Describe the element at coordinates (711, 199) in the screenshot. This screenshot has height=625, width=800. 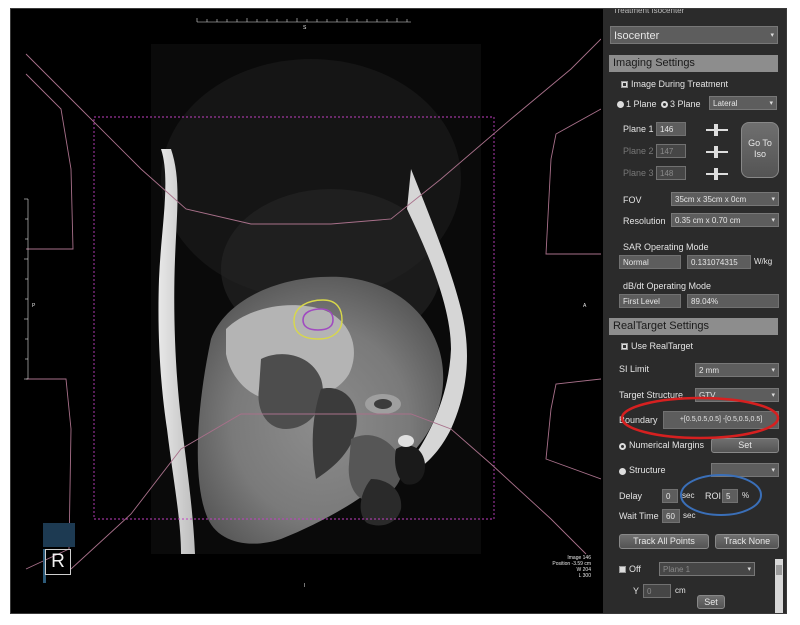
I see `fov-select-value: 35cm x 35cm x 0cm` at that location.